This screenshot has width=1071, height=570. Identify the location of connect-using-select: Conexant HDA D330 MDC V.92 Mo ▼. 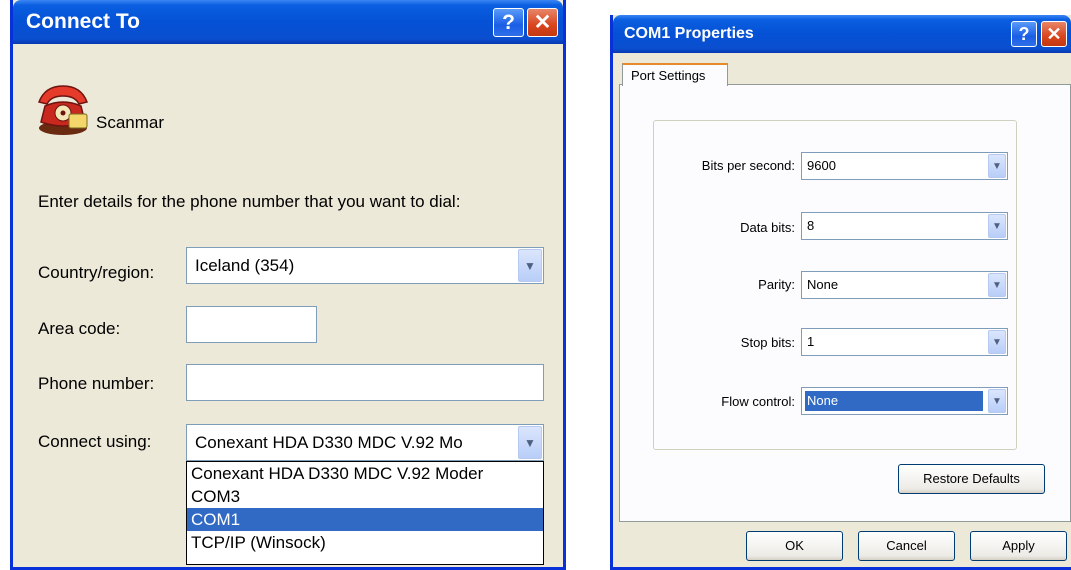
(365, 442).